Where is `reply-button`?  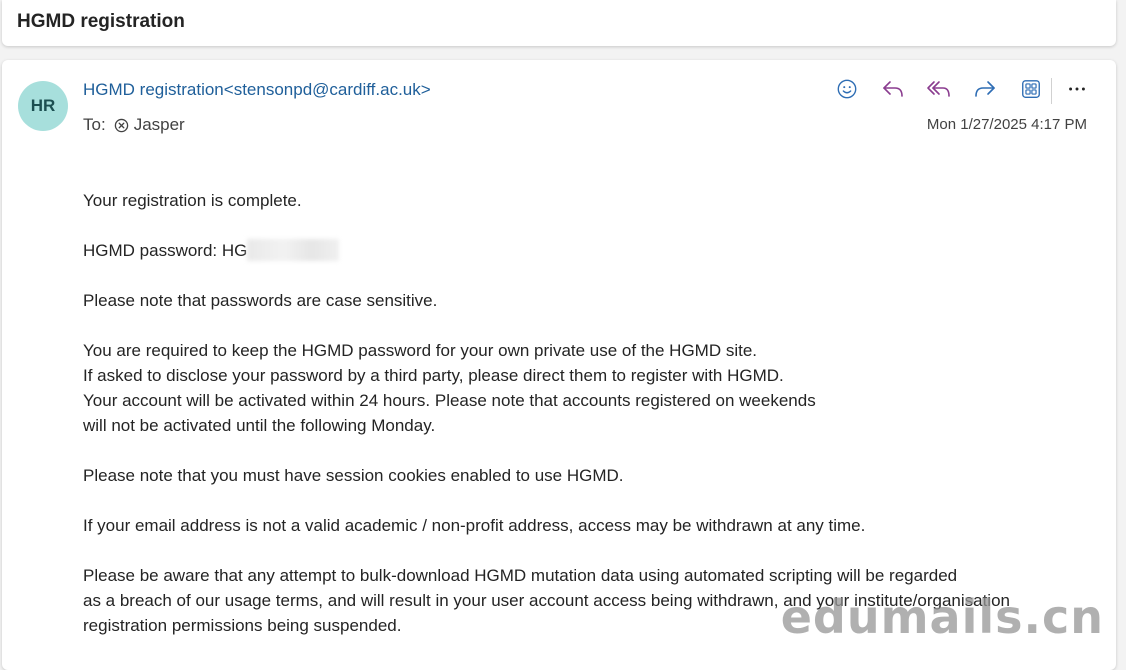
reply-button is located at coordinates (893, 91).